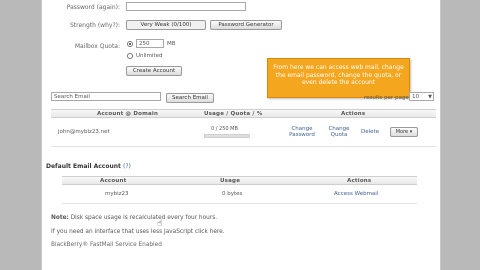 This screenshot has width=480, height=270. I want to click on password-generator-button: Password Generator, so click(246, 25).